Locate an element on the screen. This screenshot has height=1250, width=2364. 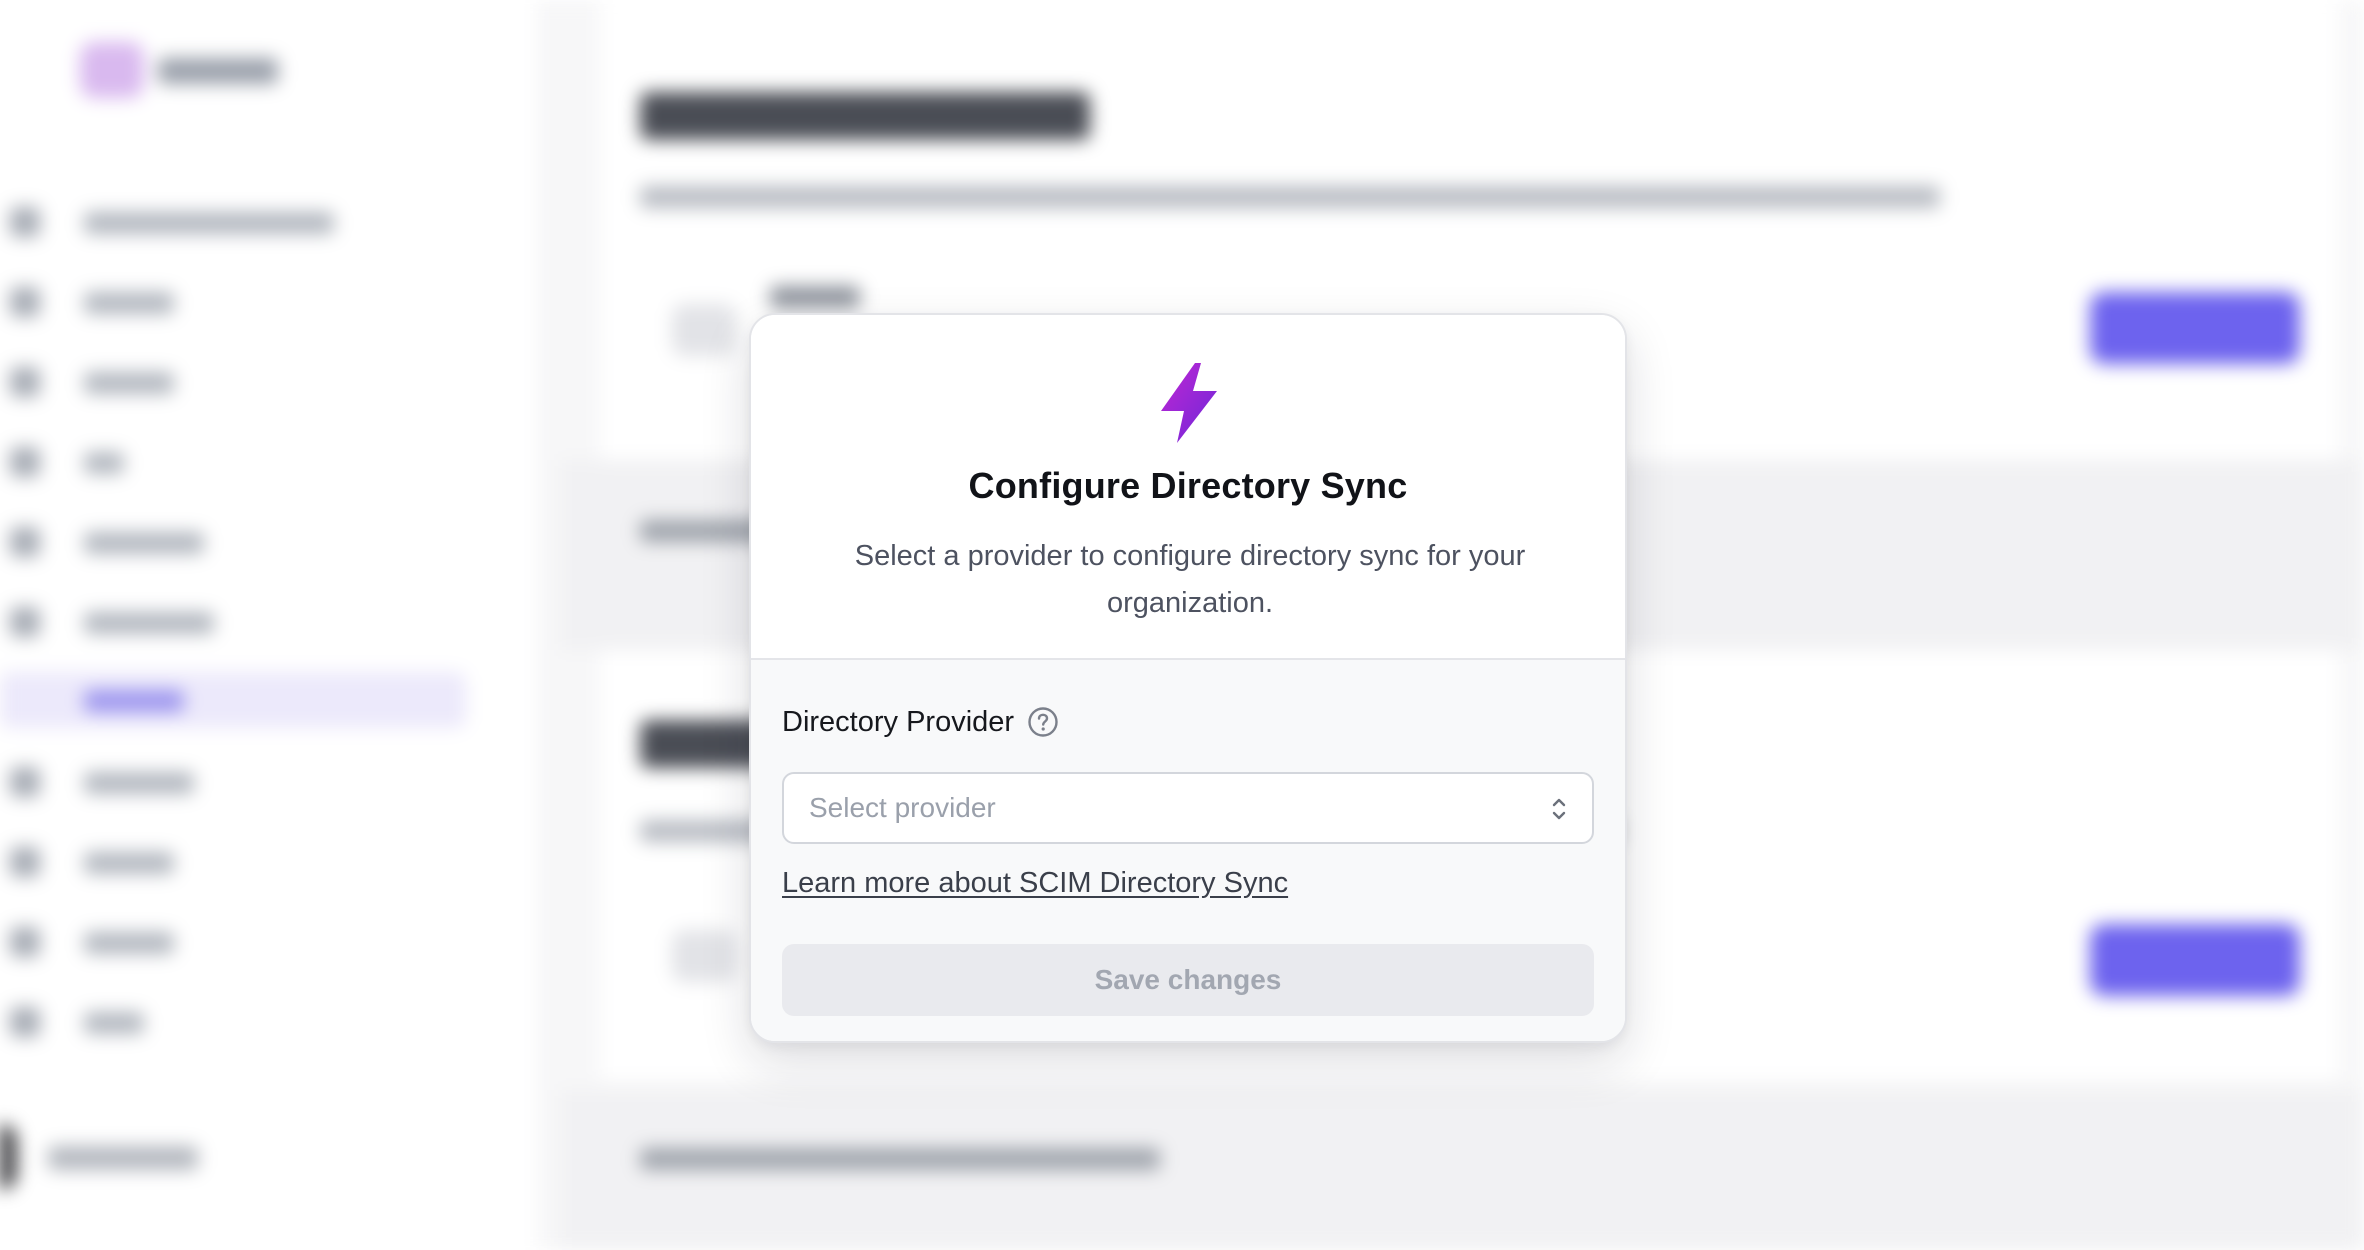
background-user-avatar is located at coordinates (8, 1157).